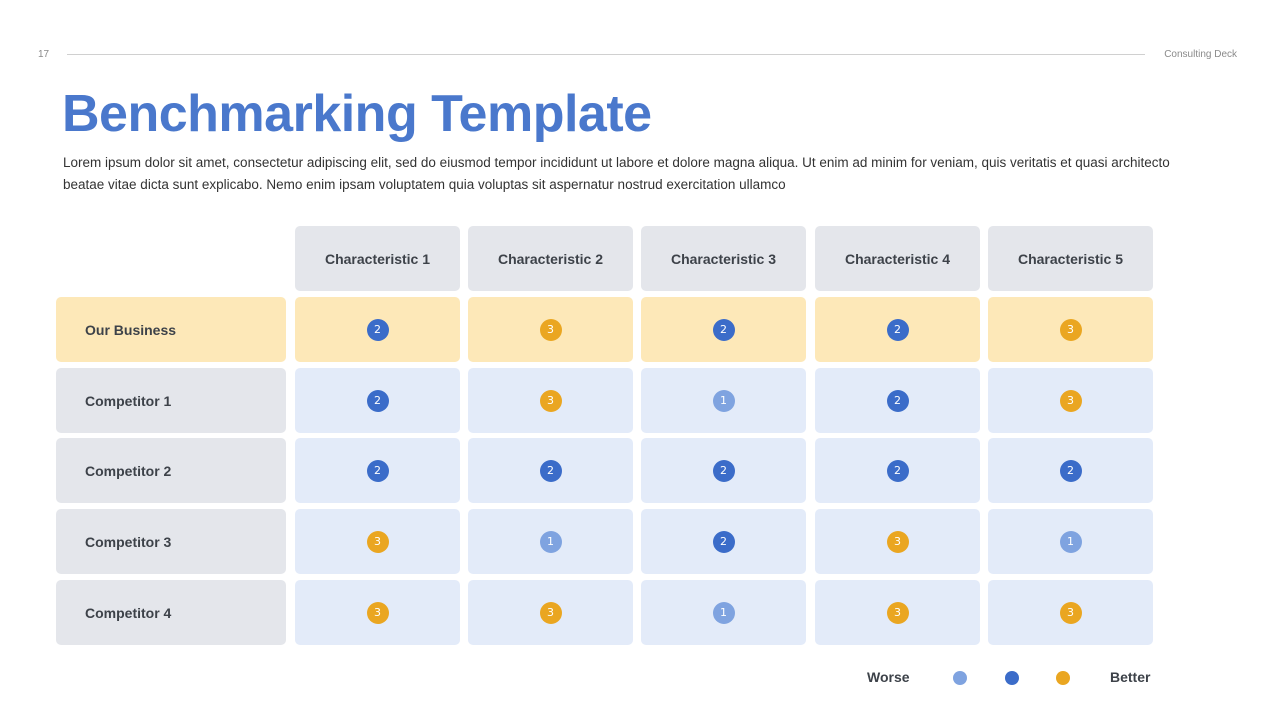 The width and height of the screenshot is (1280, 720). I want to click on row-label: Competitor 3, so click(171, 541).